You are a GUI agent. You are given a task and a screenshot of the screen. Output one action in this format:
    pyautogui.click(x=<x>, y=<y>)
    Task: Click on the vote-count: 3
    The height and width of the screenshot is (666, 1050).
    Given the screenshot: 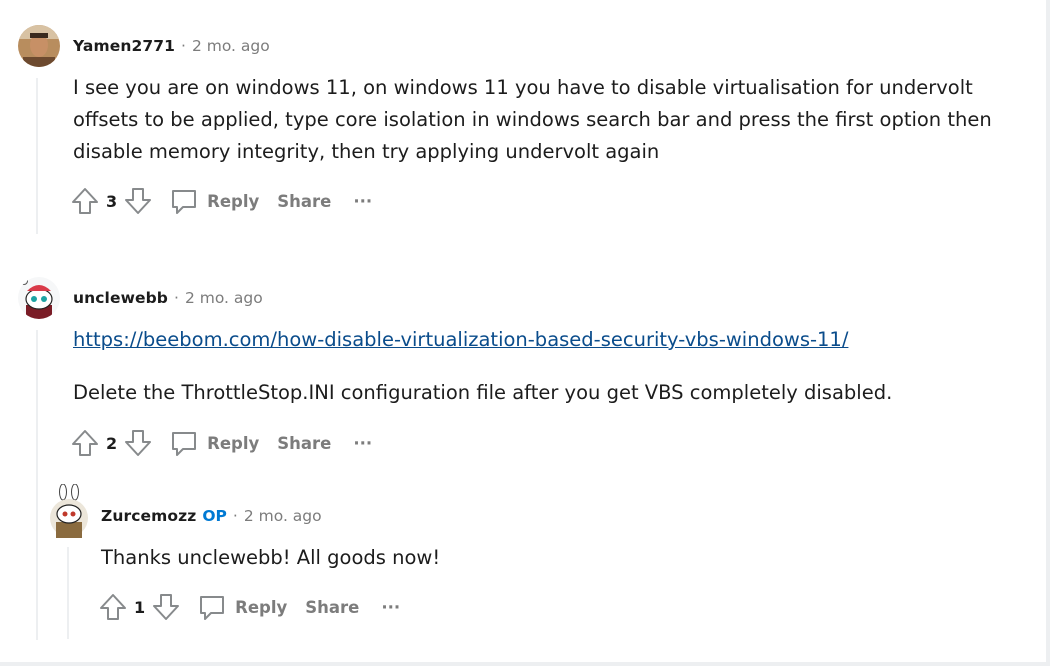 What is the action you would take?
    pyautogui.click(x=112, y=201)
    